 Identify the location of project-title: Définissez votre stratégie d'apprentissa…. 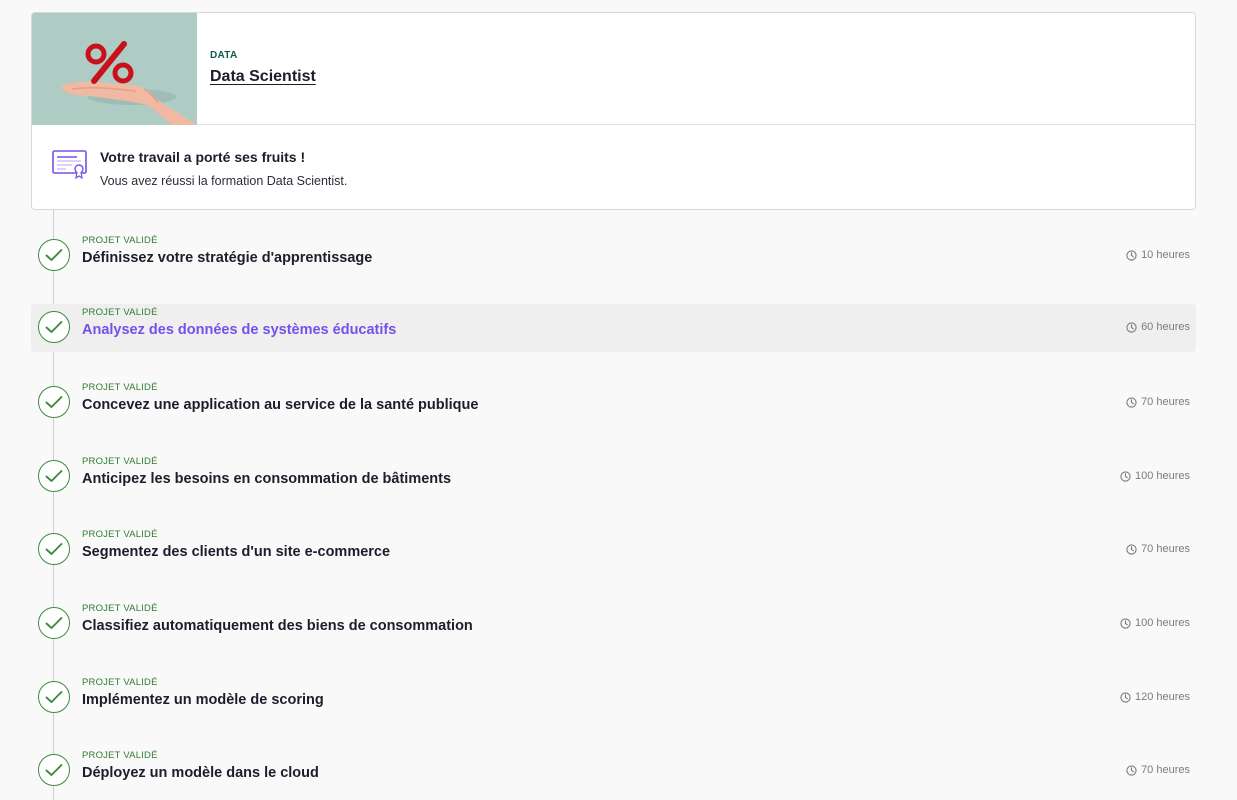
(227, 258).